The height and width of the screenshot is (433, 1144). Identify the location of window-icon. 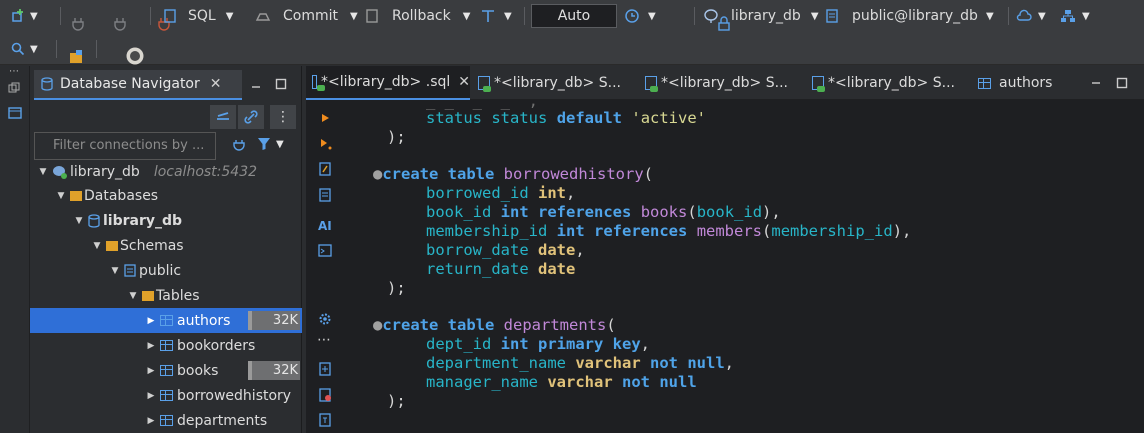
(15, 113).